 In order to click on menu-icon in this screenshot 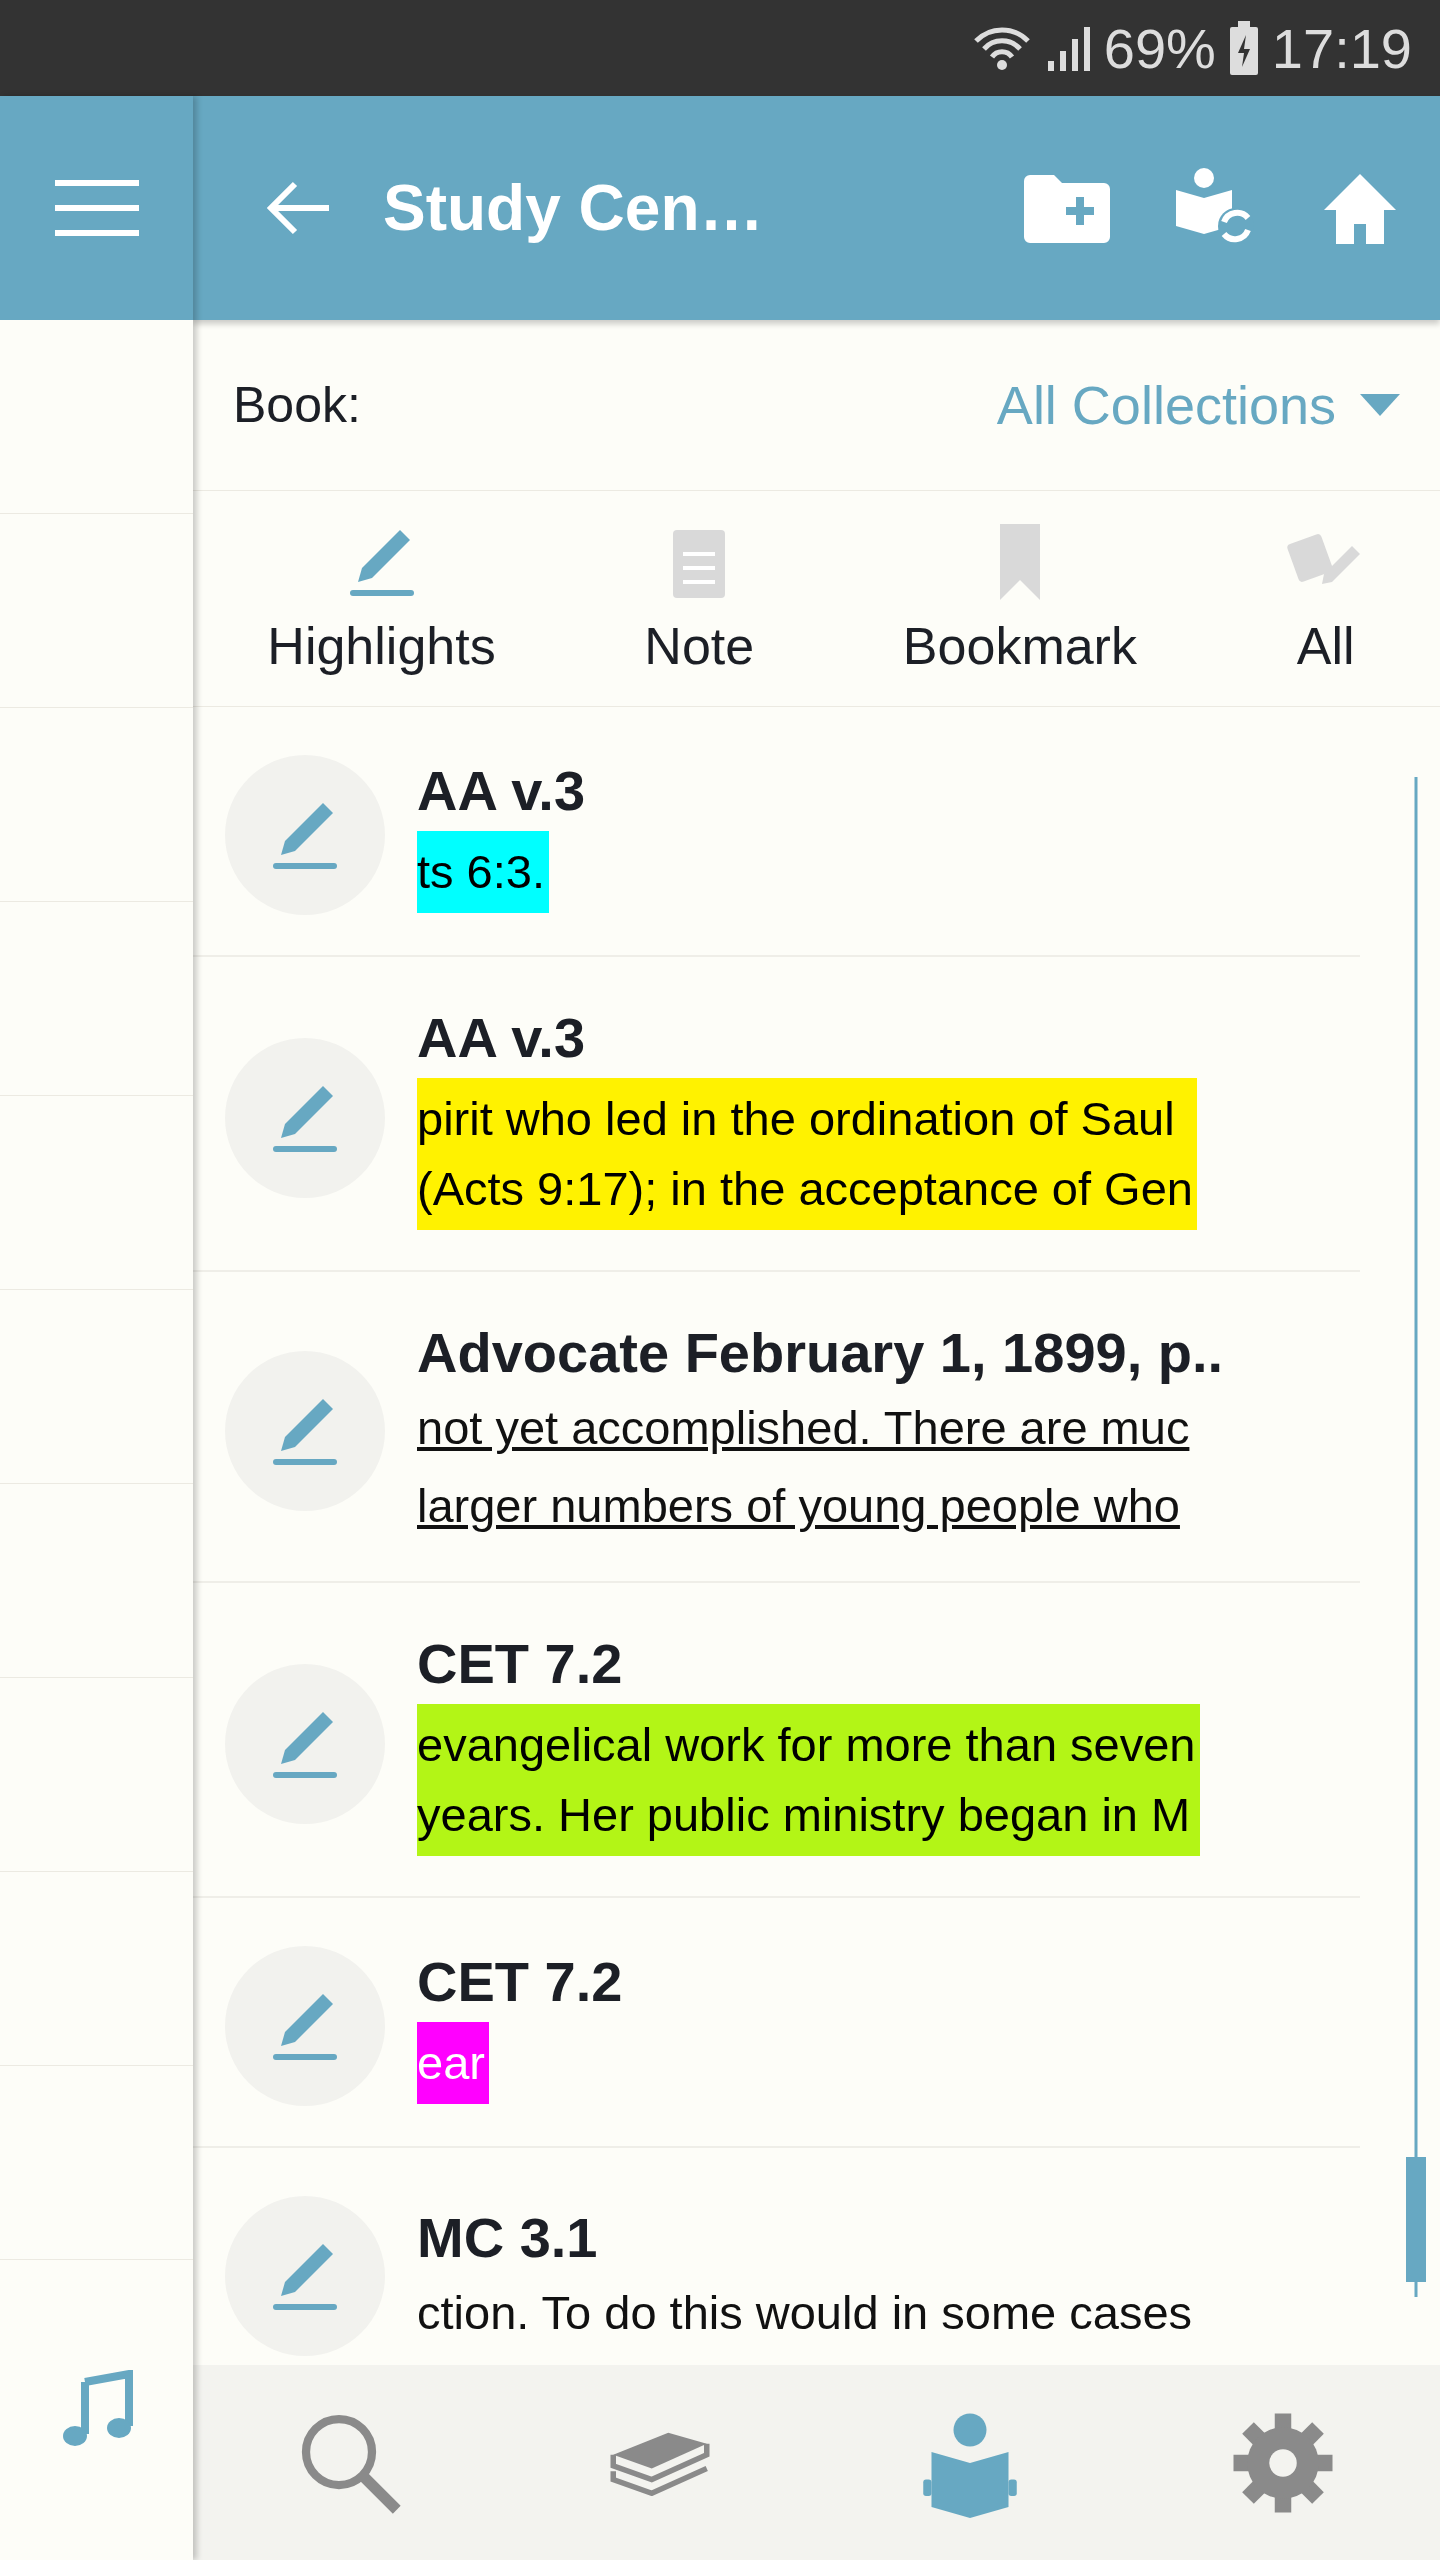, I will do `click(96, 208)`.